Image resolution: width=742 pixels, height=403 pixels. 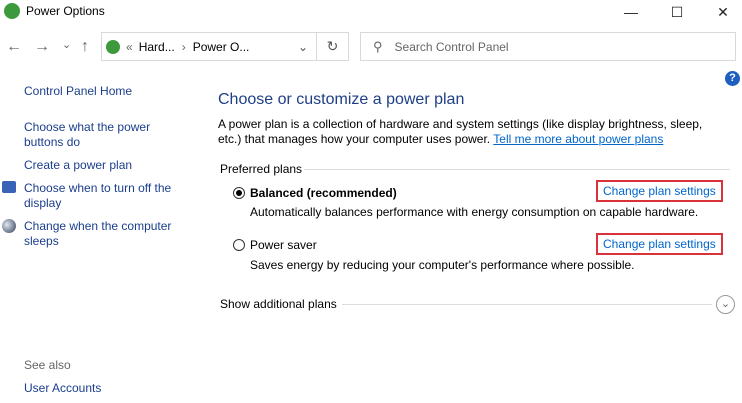 What do you see at coordinates (66, 44) in the screenshot?
I see `recent-locations-icon: ⌄` at bounding box center [66, 44].